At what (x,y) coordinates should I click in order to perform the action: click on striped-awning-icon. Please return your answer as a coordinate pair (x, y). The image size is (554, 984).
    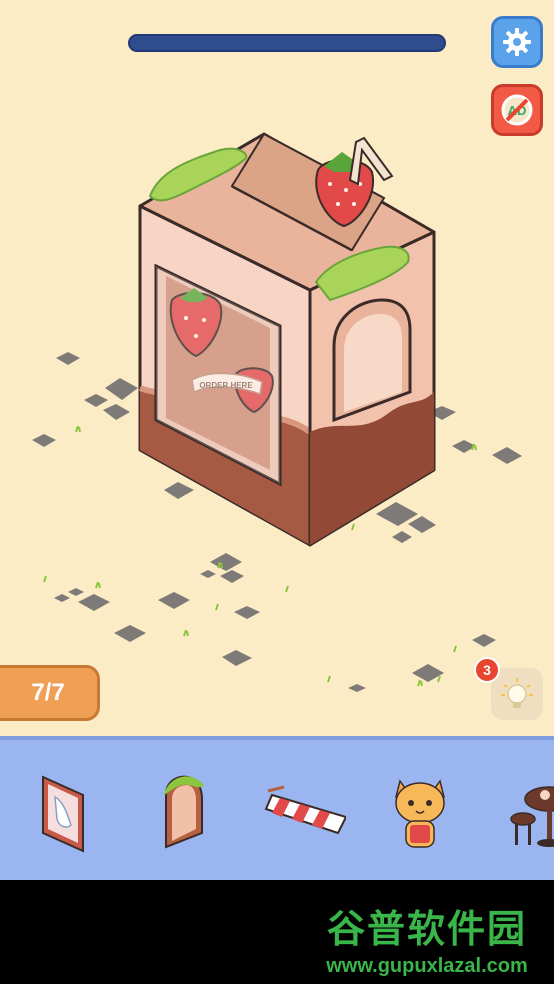
    Looking at the image, I should click on (305, 810).